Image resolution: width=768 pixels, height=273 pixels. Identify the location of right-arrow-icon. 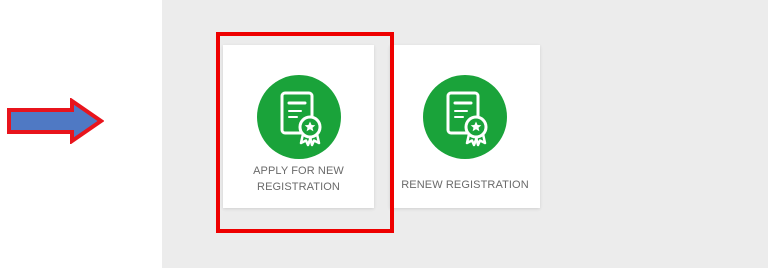
(55, 121).